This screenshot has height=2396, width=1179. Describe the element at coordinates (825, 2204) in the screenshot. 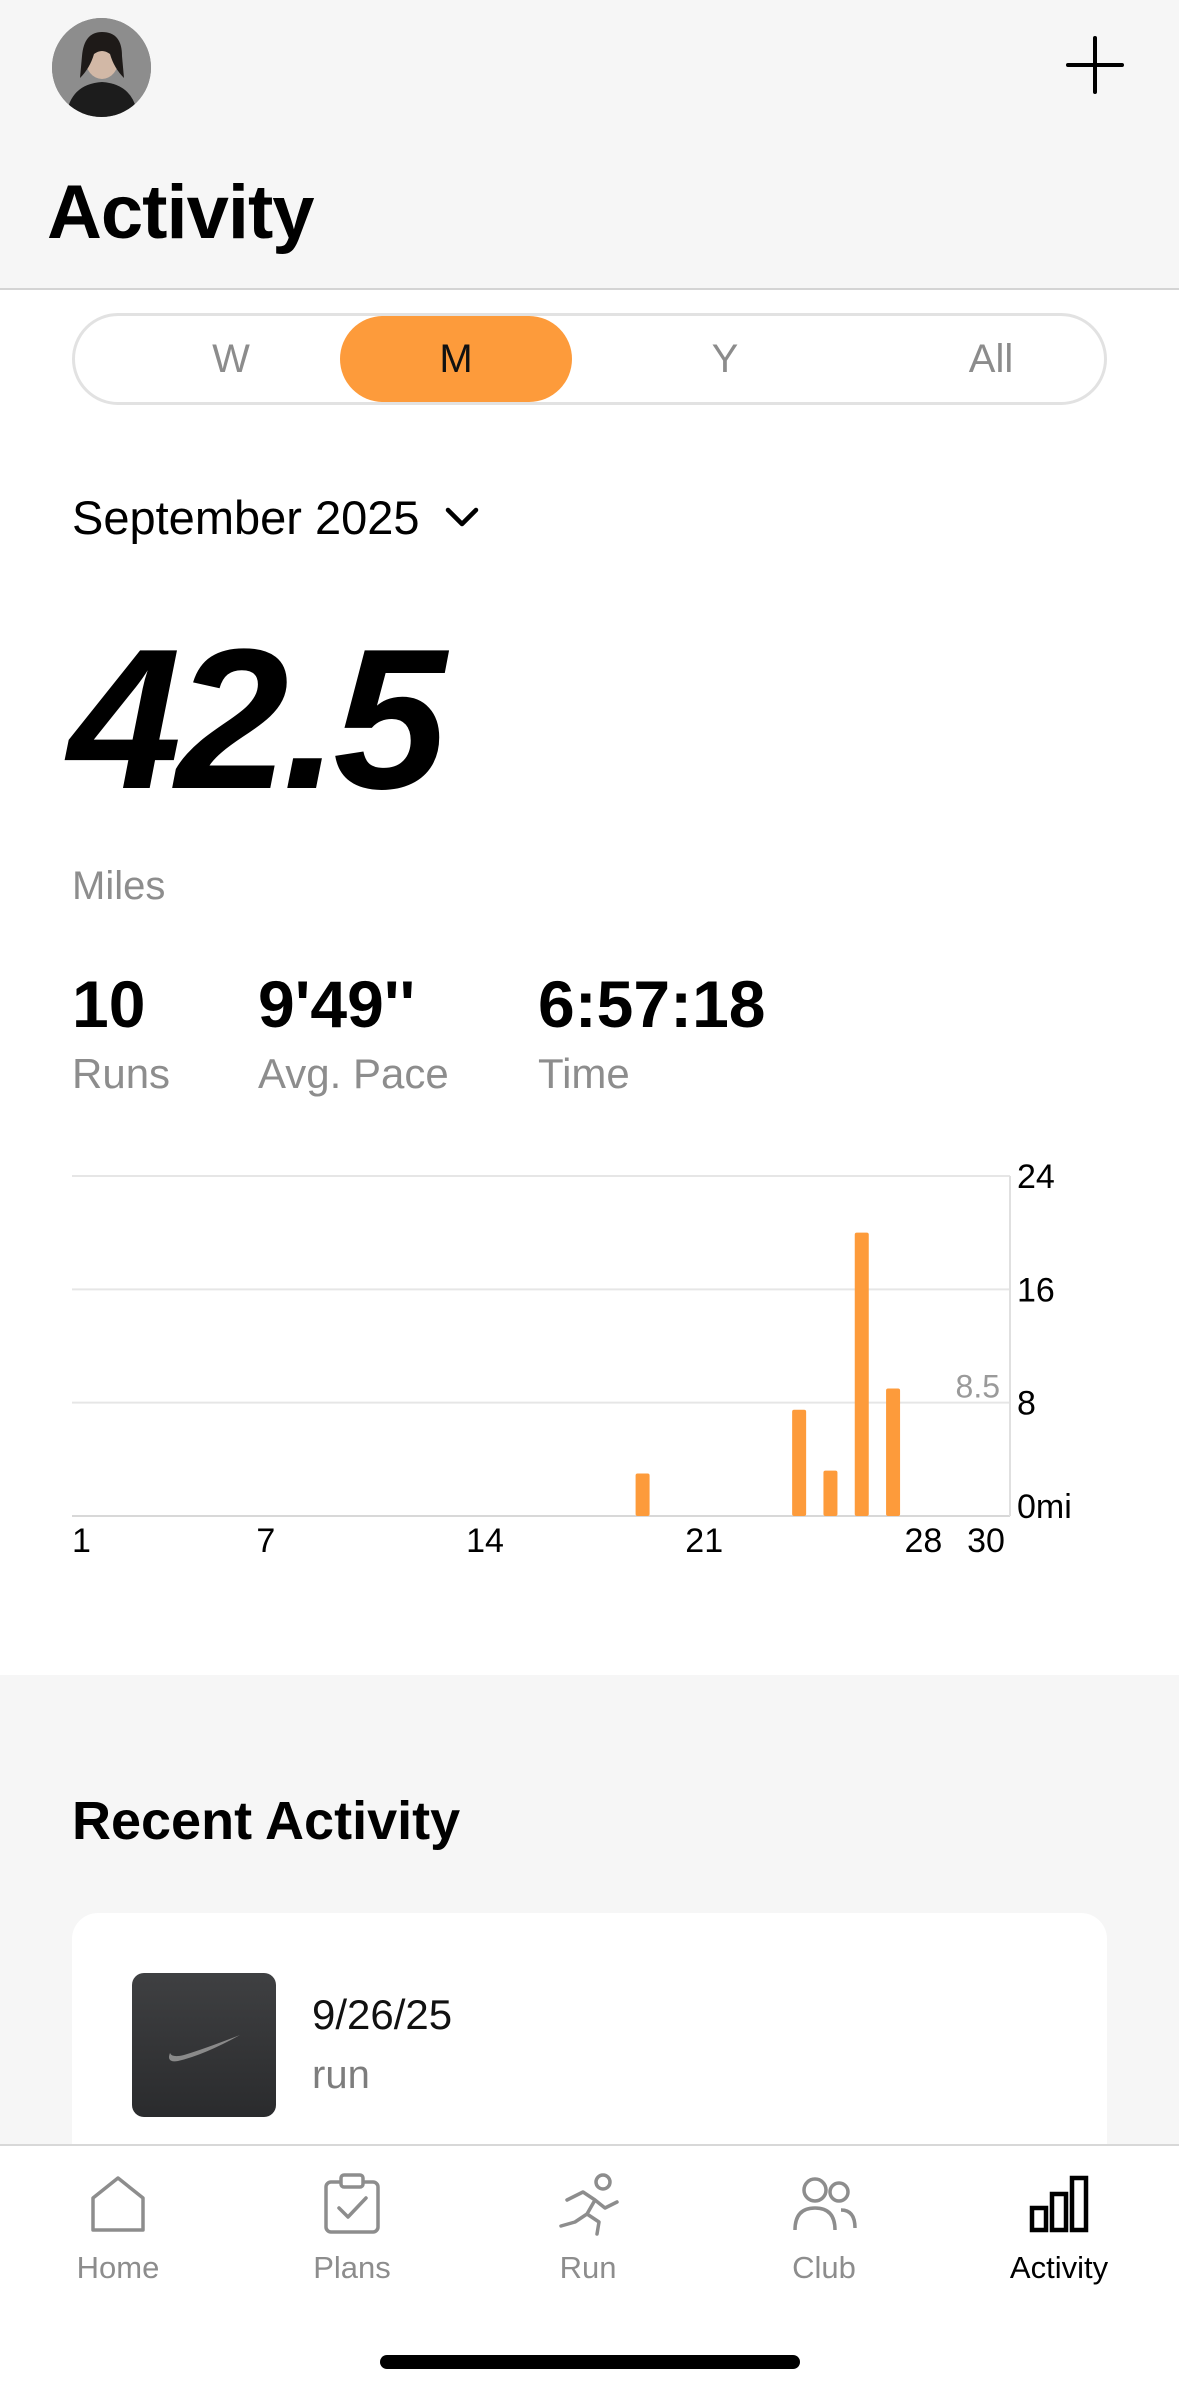

I see `people-icon` at that location.